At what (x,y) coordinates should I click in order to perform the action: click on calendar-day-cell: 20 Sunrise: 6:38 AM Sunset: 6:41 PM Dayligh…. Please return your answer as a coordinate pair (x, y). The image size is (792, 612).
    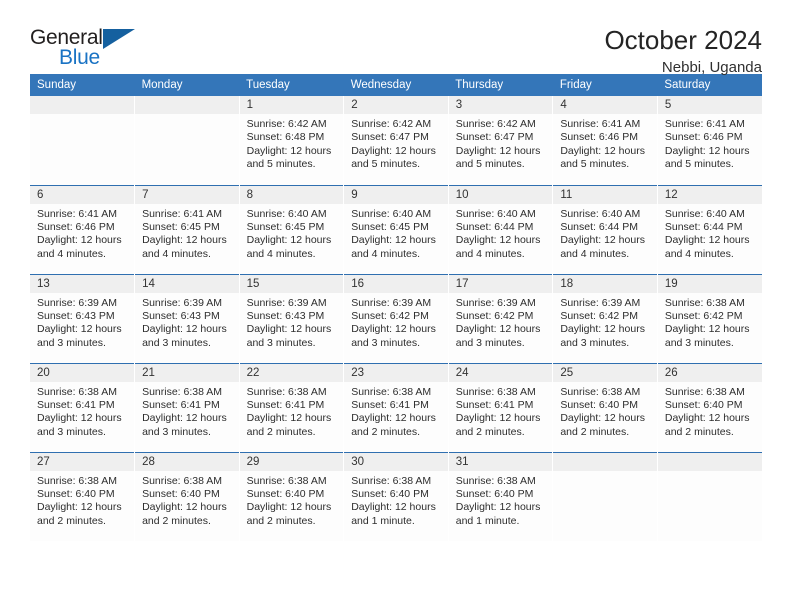
    Looking at the image, I should click on (83, 407).